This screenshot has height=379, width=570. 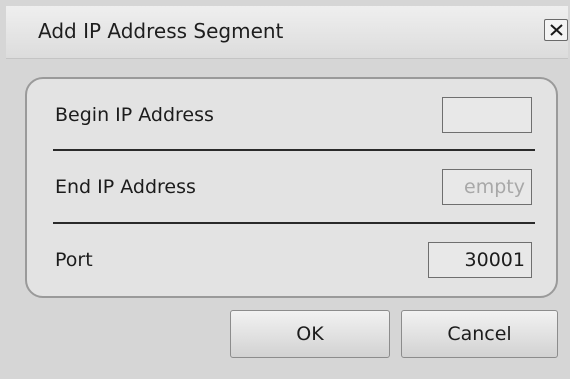 What do you see at coordinates (480, 259) in the screenshot?
I see `port-input` at bounding box center [480, 259].